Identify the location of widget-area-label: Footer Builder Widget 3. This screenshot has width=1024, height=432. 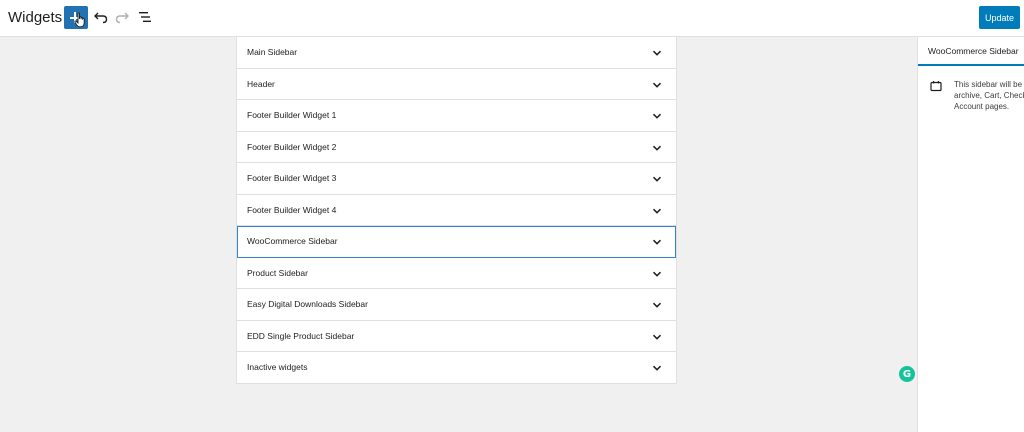
(292, 178).